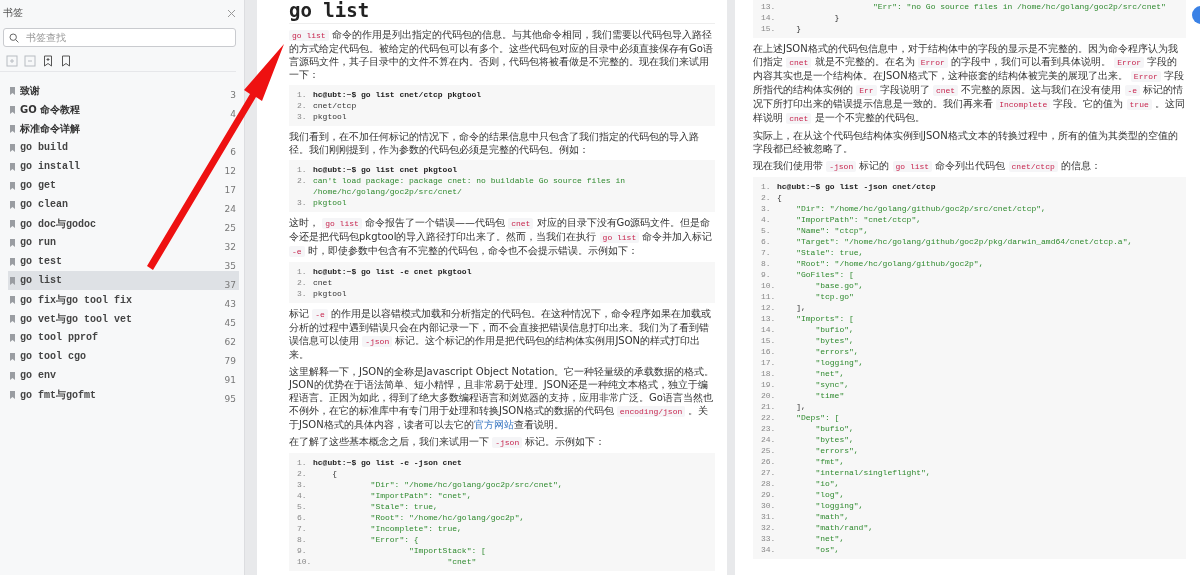 Image resolution: width=1200 pixels, height=575 pixels. I want to click on line-number: 20., so click(769, 395).